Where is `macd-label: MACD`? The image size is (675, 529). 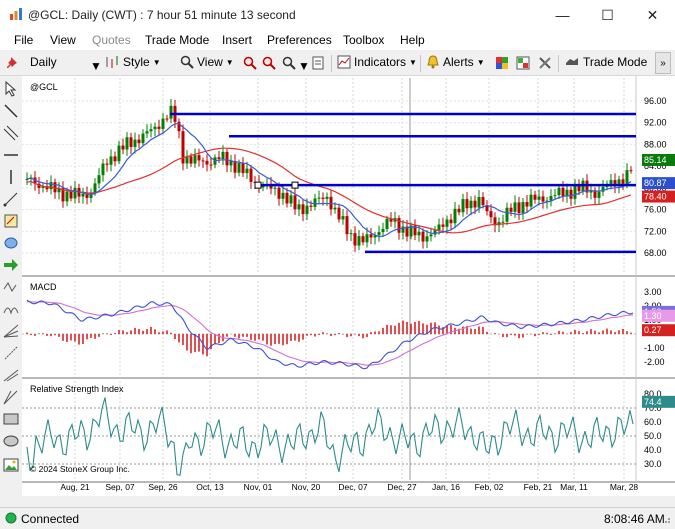
macd-label: MACD is located at coordinates (43, 287).